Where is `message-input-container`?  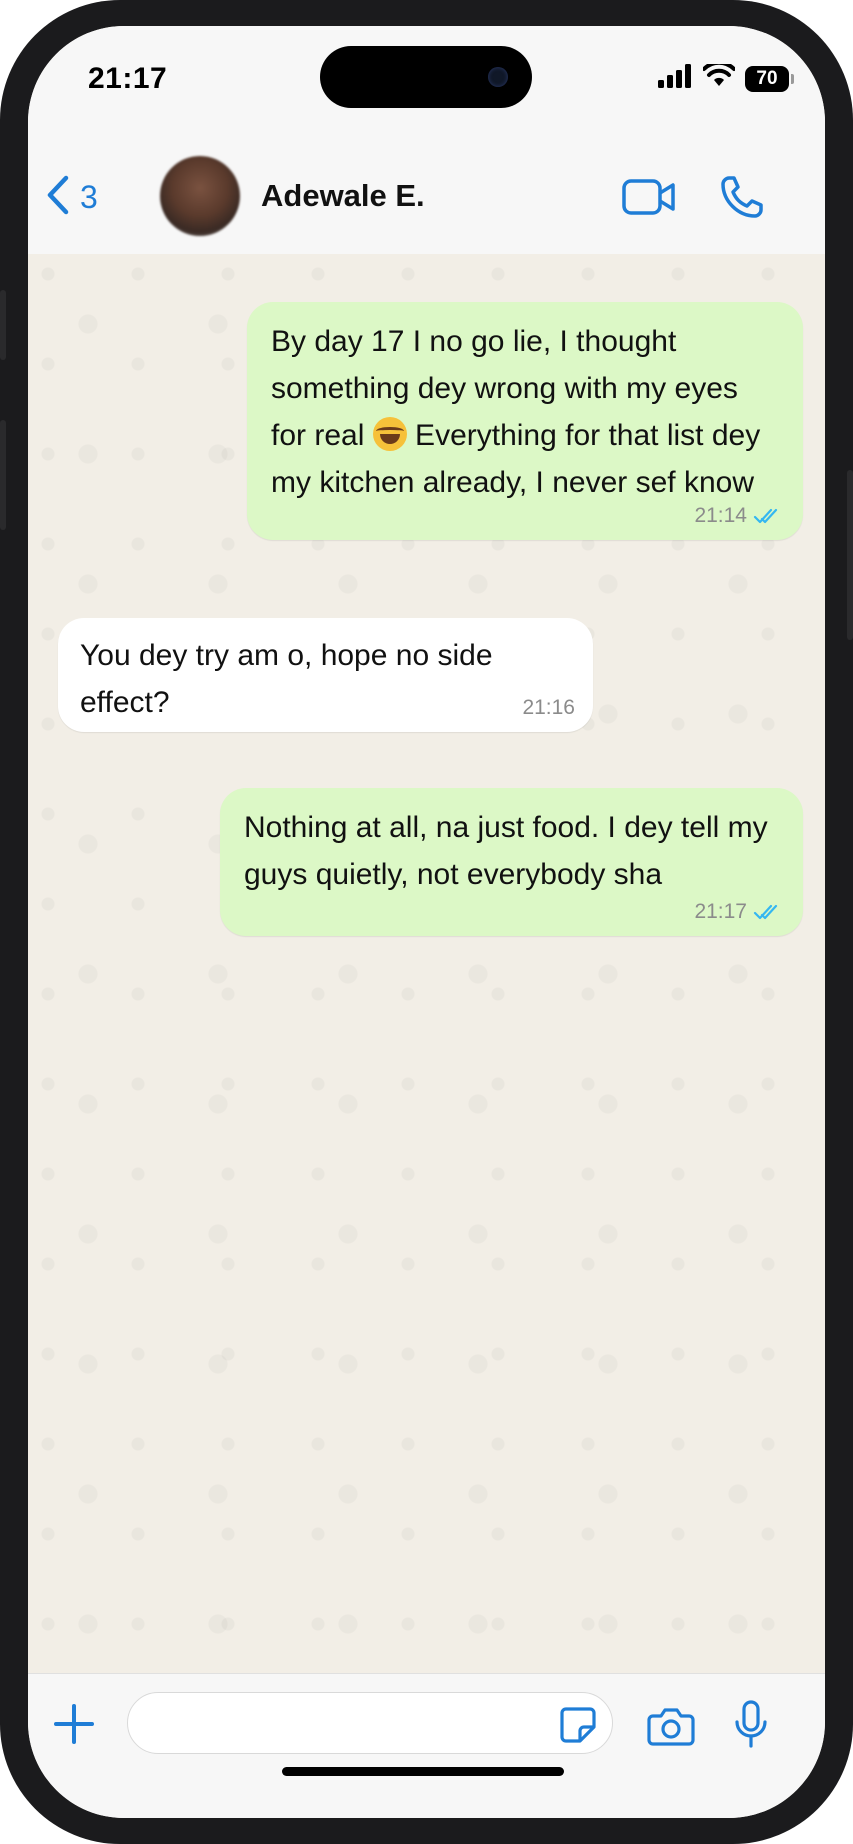
message-input-container is located at coordinates (370, 1723).